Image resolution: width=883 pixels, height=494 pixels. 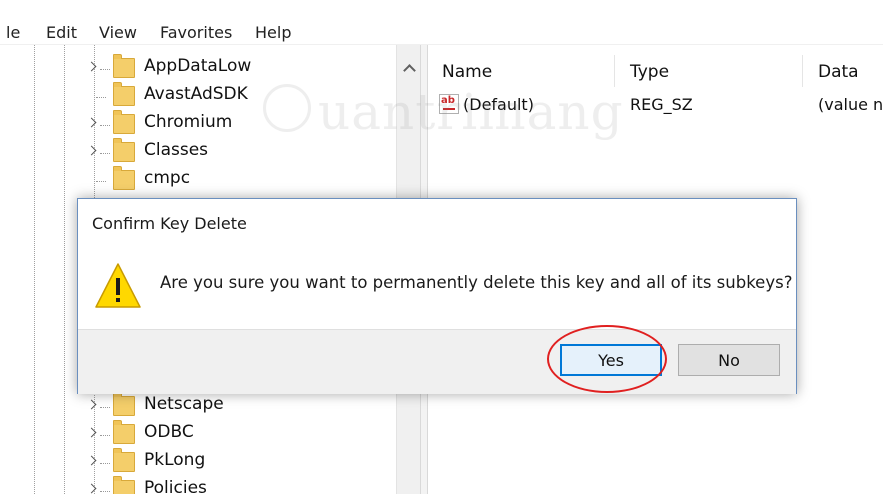 I want to click on column-header-type: Type, so click(x=649, y=72).